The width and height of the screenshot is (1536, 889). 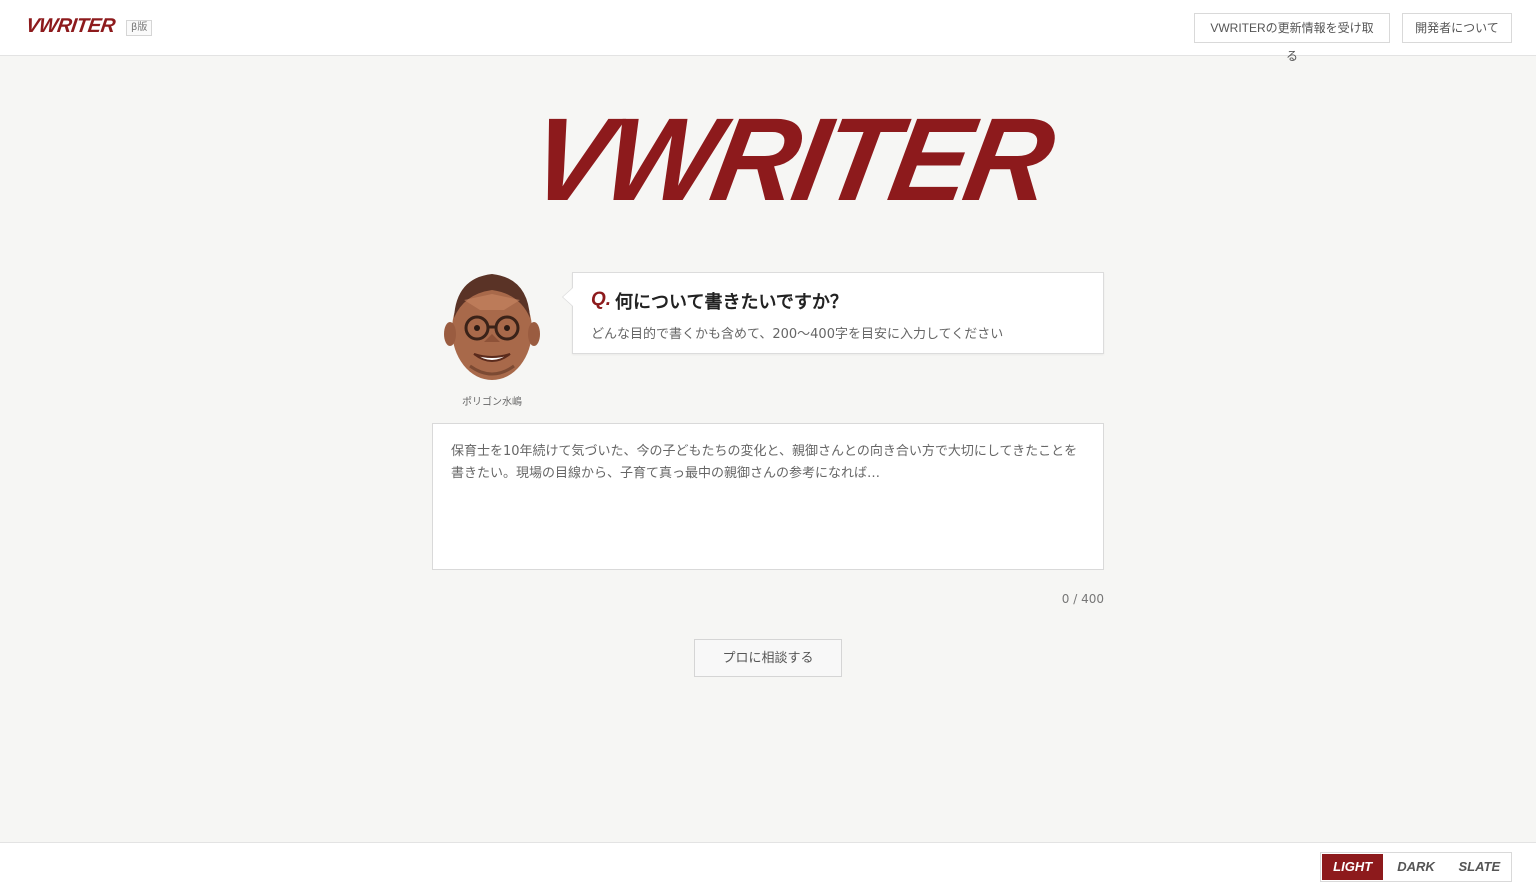 I want to click on hero-logo: VWRITER, so click(x=790, y=160).